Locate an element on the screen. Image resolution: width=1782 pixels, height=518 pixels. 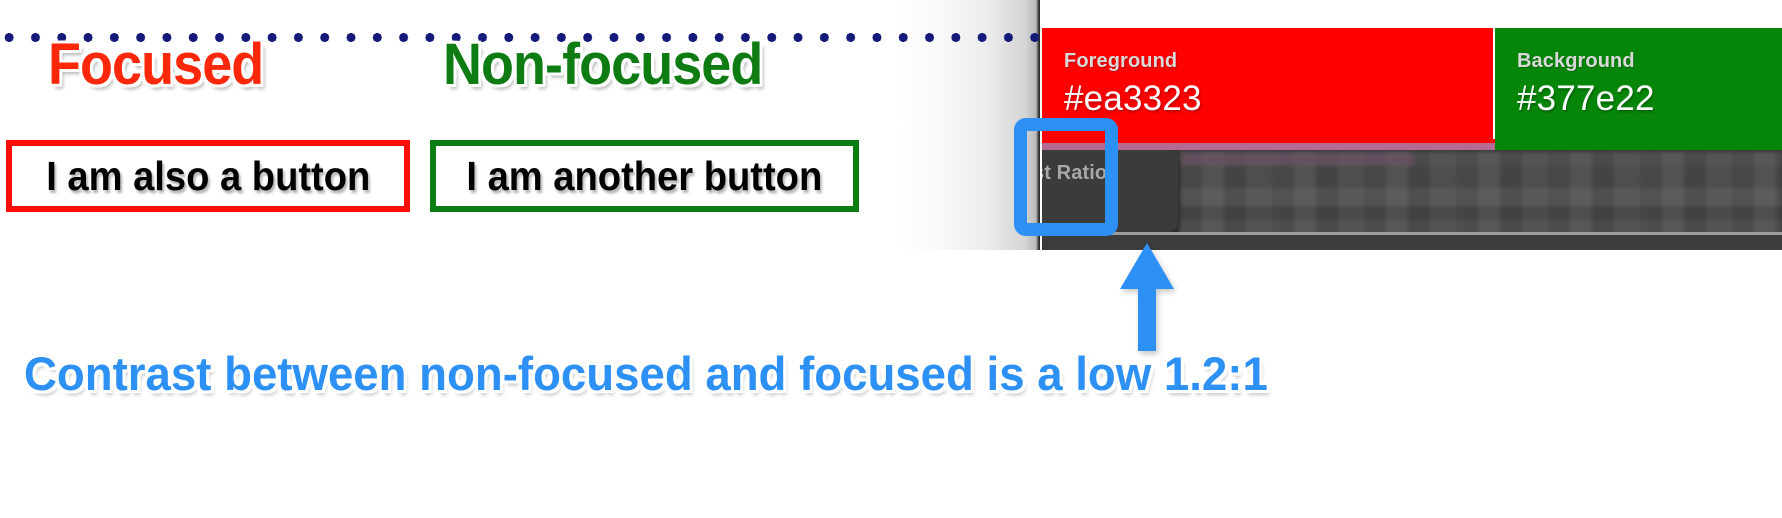
heading-non-focused: Non-focused is located at coordinates (603, 64).